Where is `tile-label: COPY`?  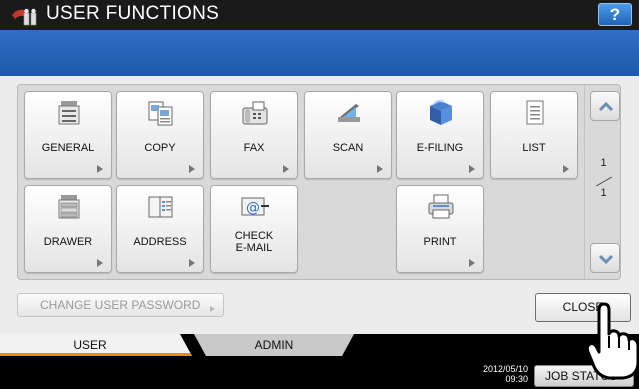
tile-label: COPY is located at coordinates (160, 148).